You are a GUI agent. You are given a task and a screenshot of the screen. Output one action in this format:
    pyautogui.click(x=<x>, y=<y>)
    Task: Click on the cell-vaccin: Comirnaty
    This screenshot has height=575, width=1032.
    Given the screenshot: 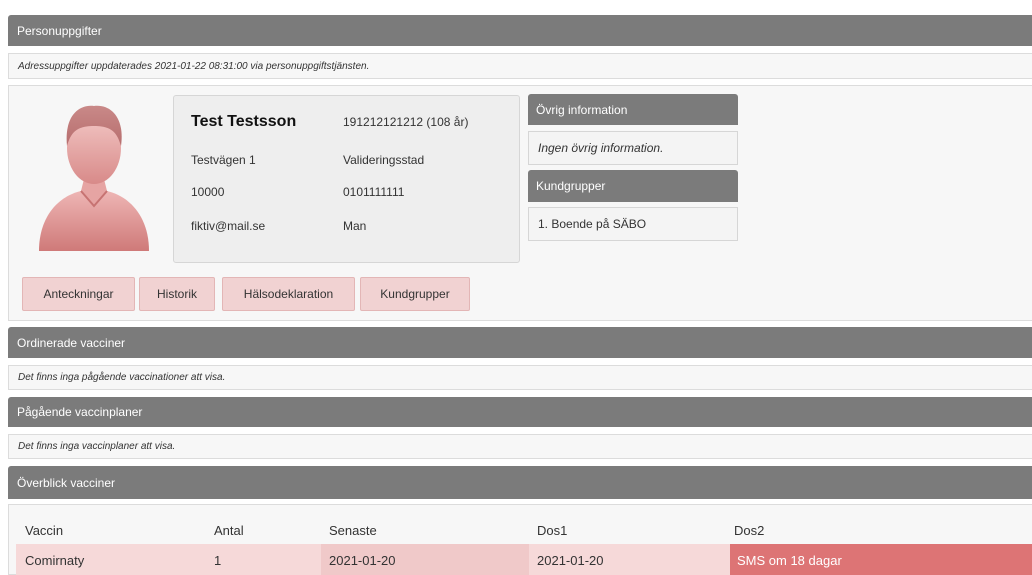 What is the action you would take?
    pyautogui.click(x=55, y=560)
    